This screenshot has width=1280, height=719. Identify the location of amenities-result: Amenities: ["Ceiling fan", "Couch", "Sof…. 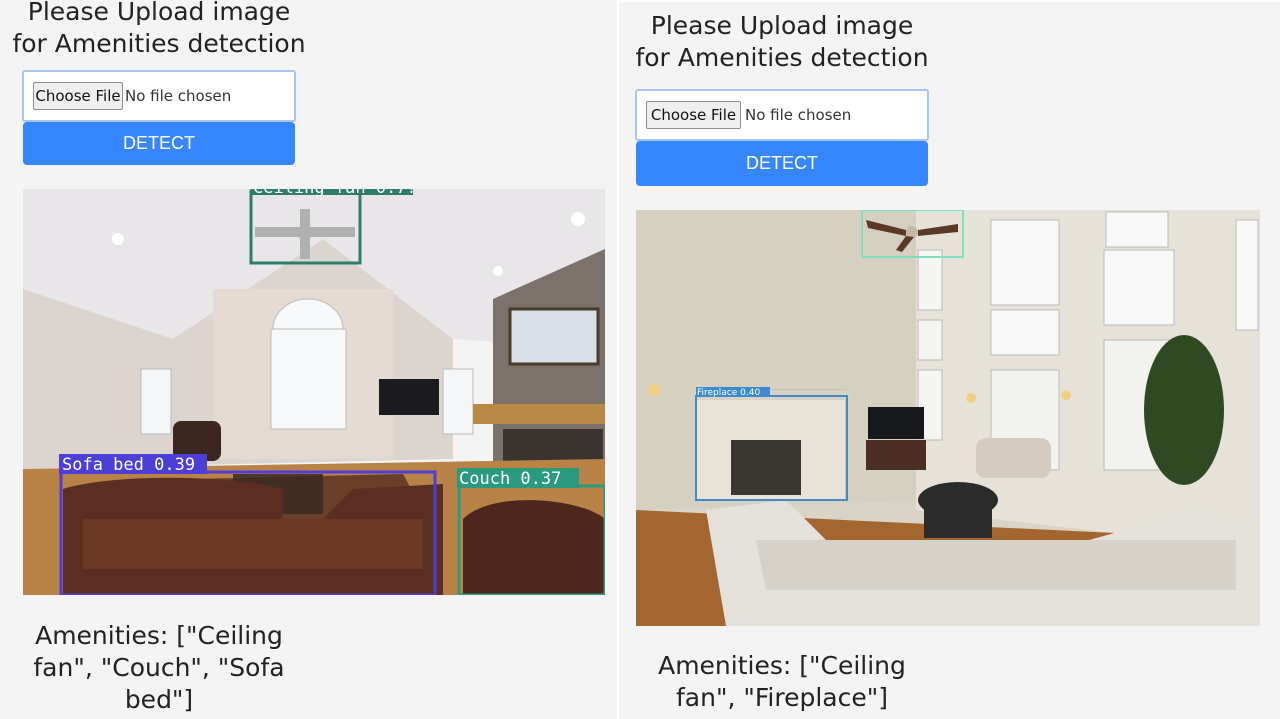
(159, 668).